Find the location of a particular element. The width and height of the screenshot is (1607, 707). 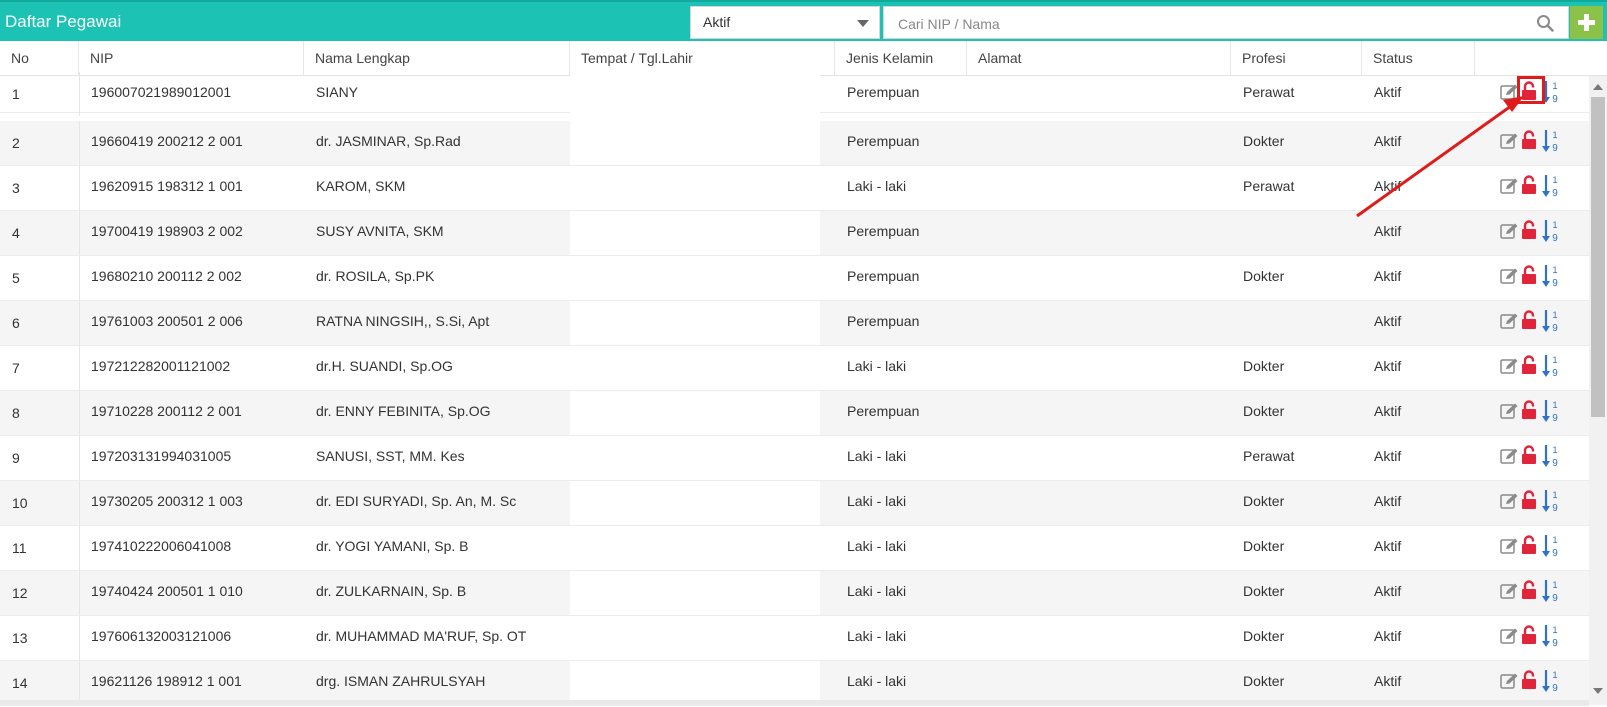

column-header-jenis-kelamin: Jenis Kelamin is located at coordinates (901, 58).